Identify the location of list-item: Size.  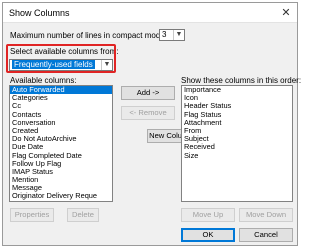
(237, 155).